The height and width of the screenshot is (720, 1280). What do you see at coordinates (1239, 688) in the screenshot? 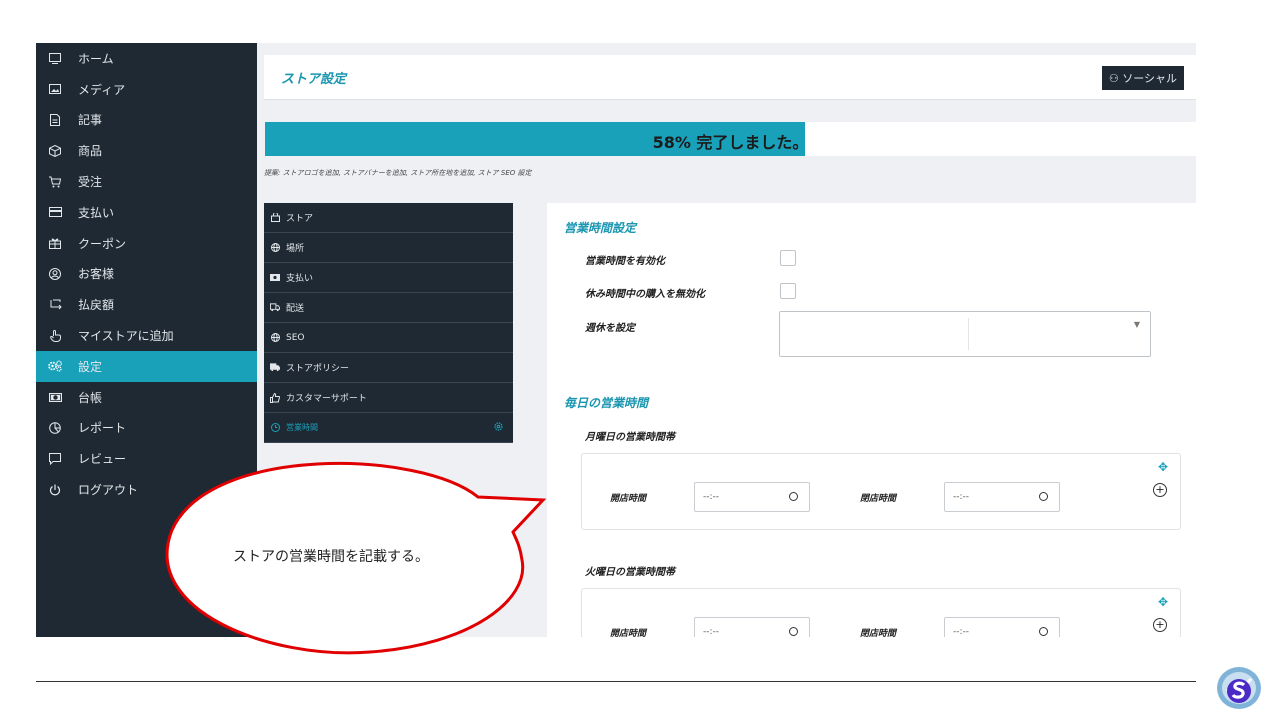
I see `slide-logo` at bounding box center [1239, 688].